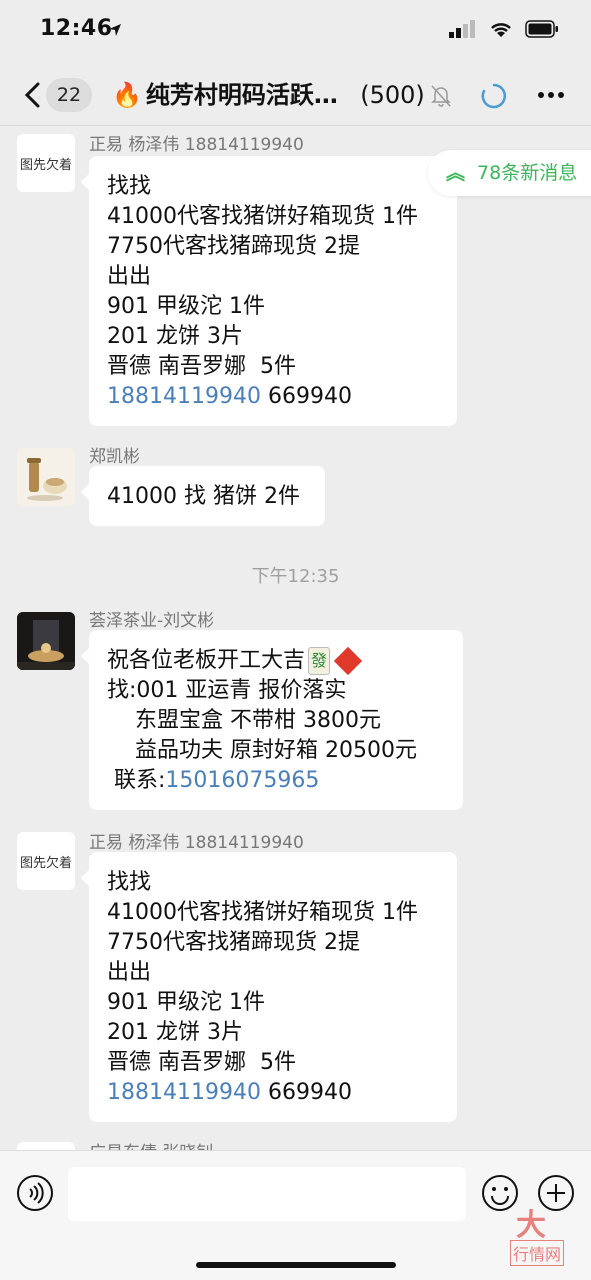 This screenshot has height=1280, width=591. Describe the element at coordinates (392, 95) in the screenshot. I see `member-count: (500)` at that location.